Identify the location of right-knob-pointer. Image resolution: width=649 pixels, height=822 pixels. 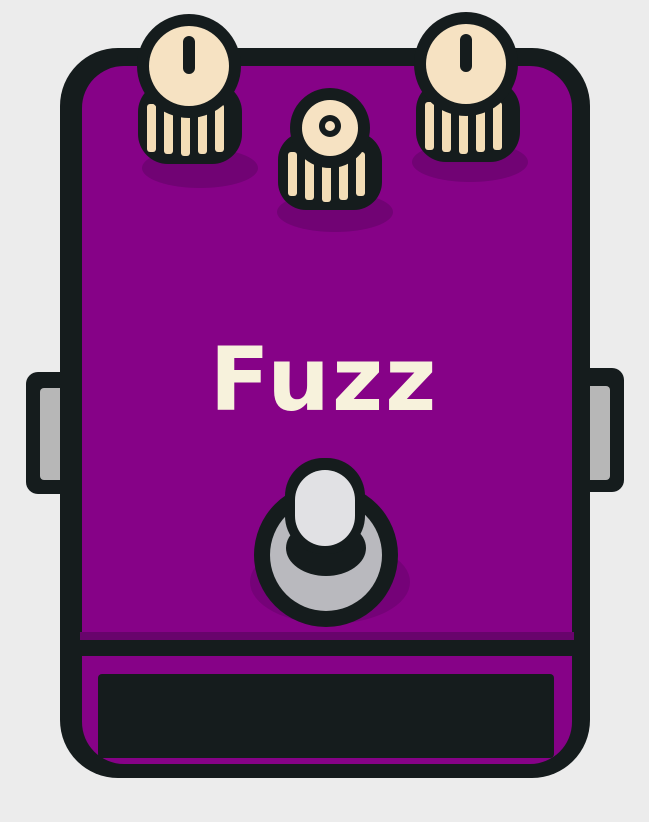
(466, 53).